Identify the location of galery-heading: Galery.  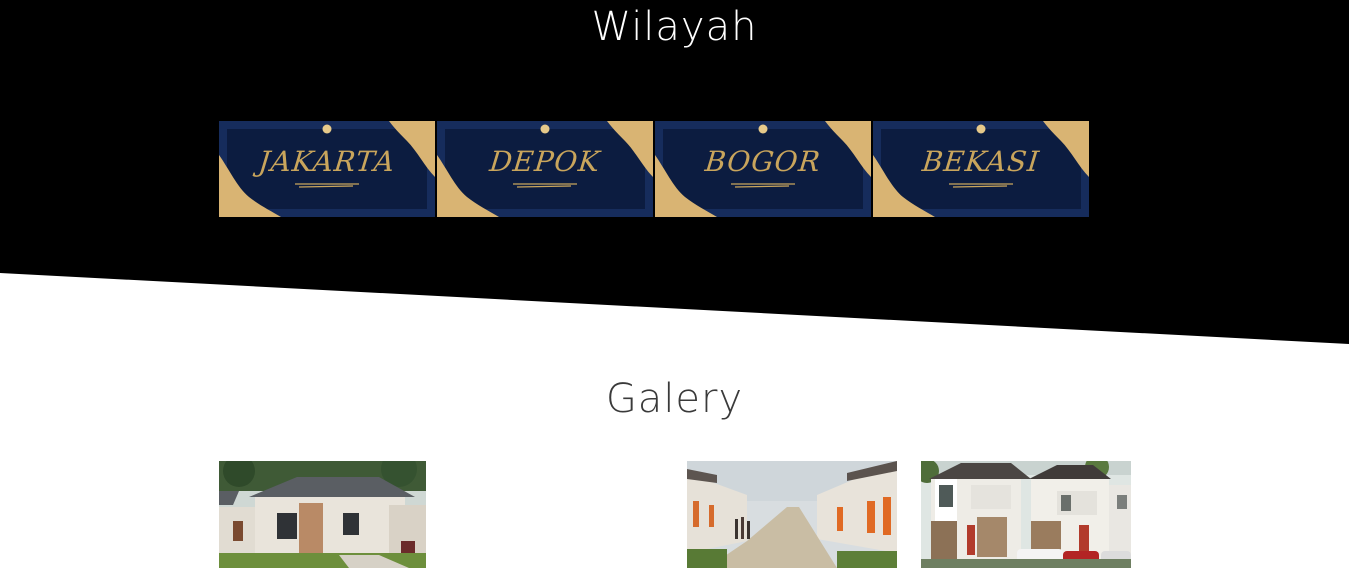
(674, 399).